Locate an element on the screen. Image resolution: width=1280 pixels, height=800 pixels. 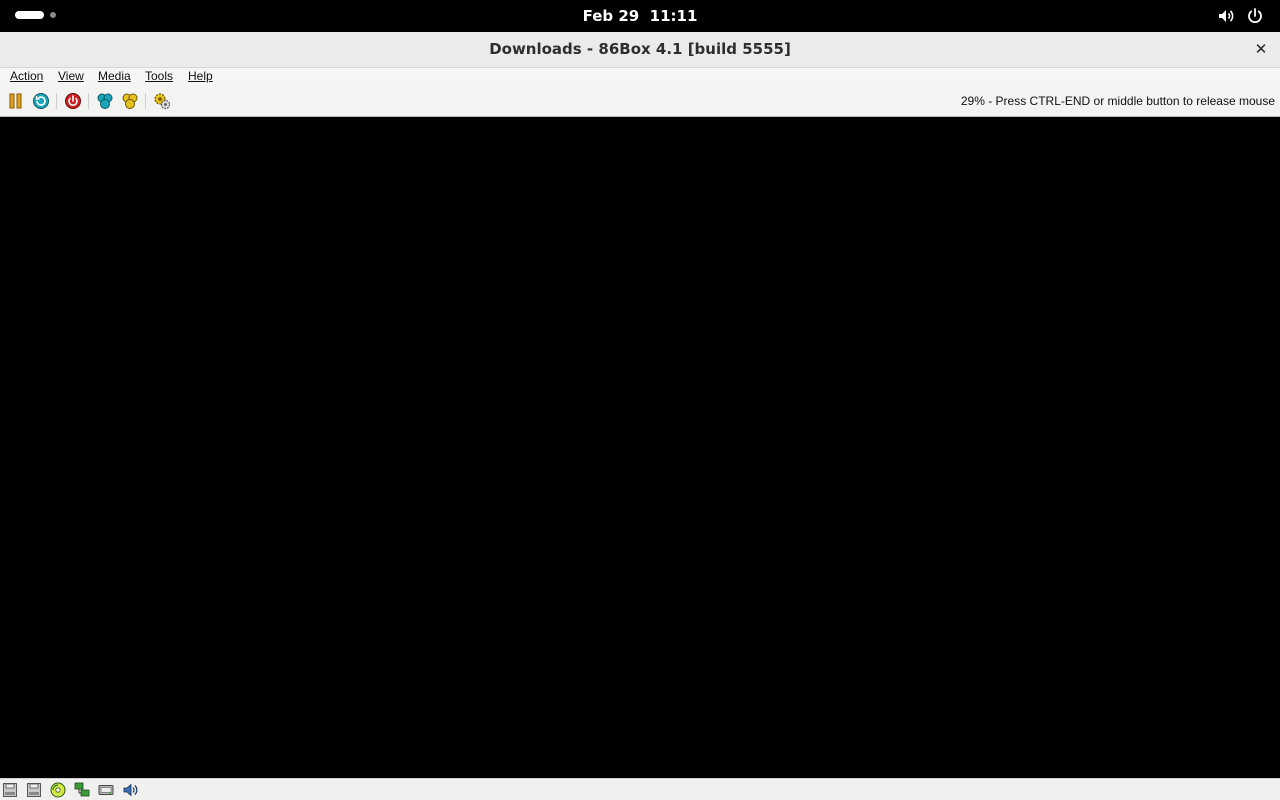
system-top-bar: Feb 29 11:11 is located at coordinates (640, 16).